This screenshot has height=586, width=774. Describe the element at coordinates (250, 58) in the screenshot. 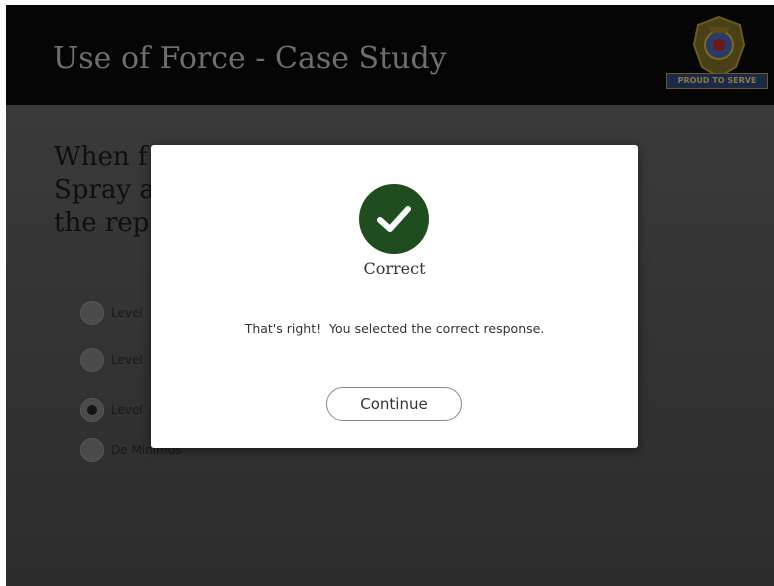

I see `slide-title: Use of Force - Case Study` at that location.